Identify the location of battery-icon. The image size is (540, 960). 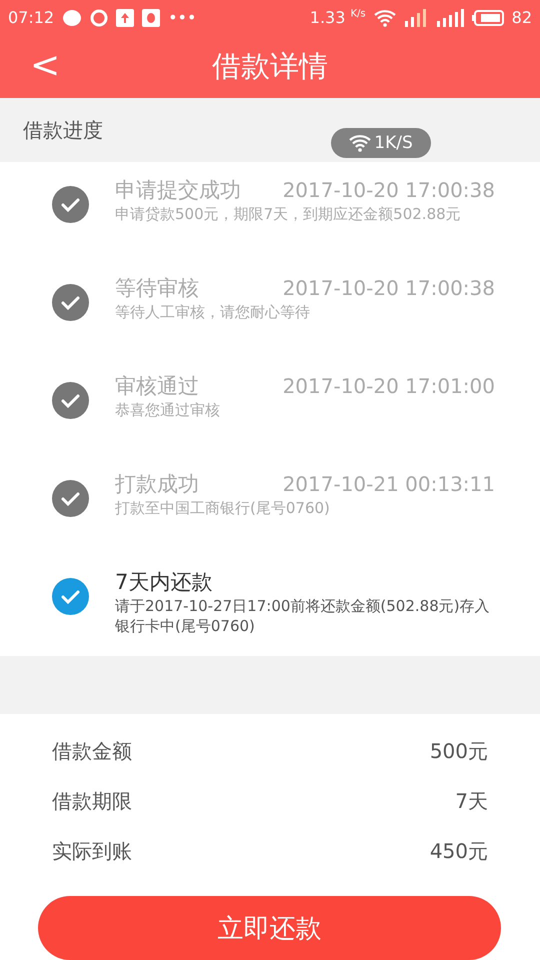
(488, 18).